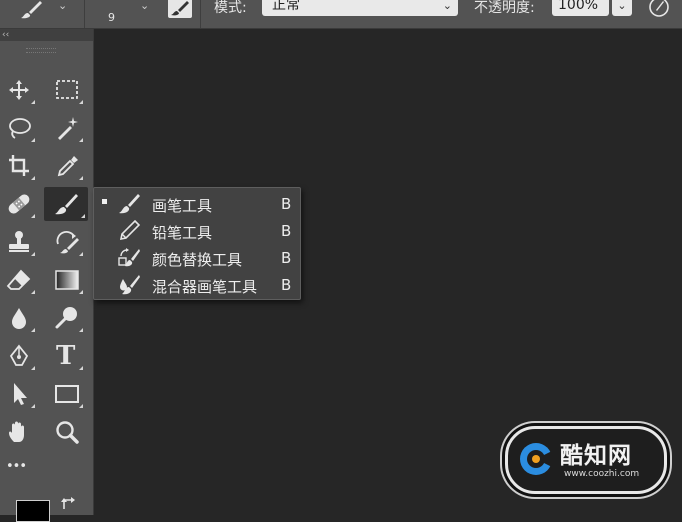 This screenshot has height=522, width=682. What do you see at coordinates (129, 230) in the screenshot?
I see `pencil-icon` at bounding box center [129, 230].